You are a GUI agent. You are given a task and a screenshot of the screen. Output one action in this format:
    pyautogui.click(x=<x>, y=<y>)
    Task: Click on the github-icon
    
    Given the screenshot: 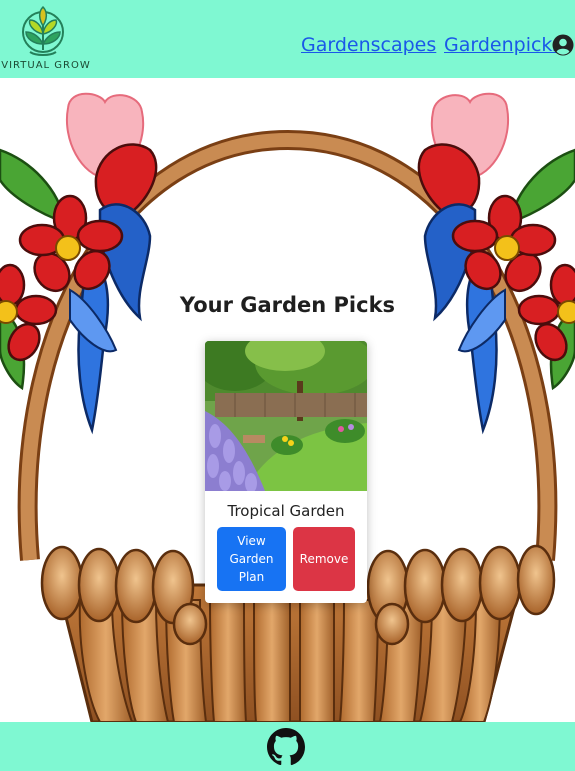 What is the action you would take?
    pyautogui.click(x=286, y=747)
    